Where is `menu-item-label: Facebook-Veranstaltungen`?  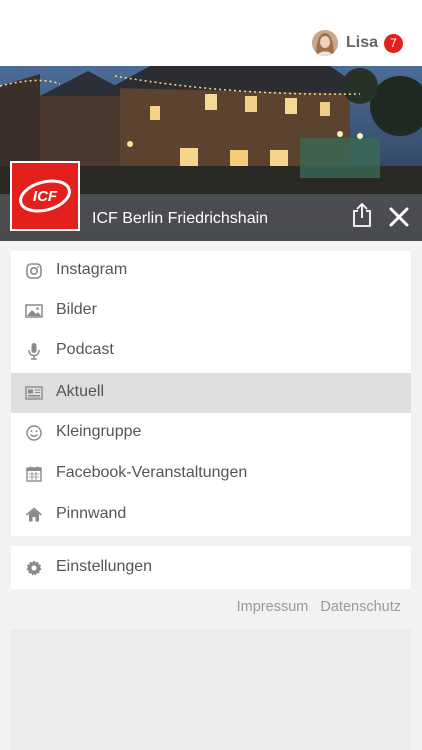
menu-item-label: Facebook-Veranstaltungen is located at coordinates (152, 472).